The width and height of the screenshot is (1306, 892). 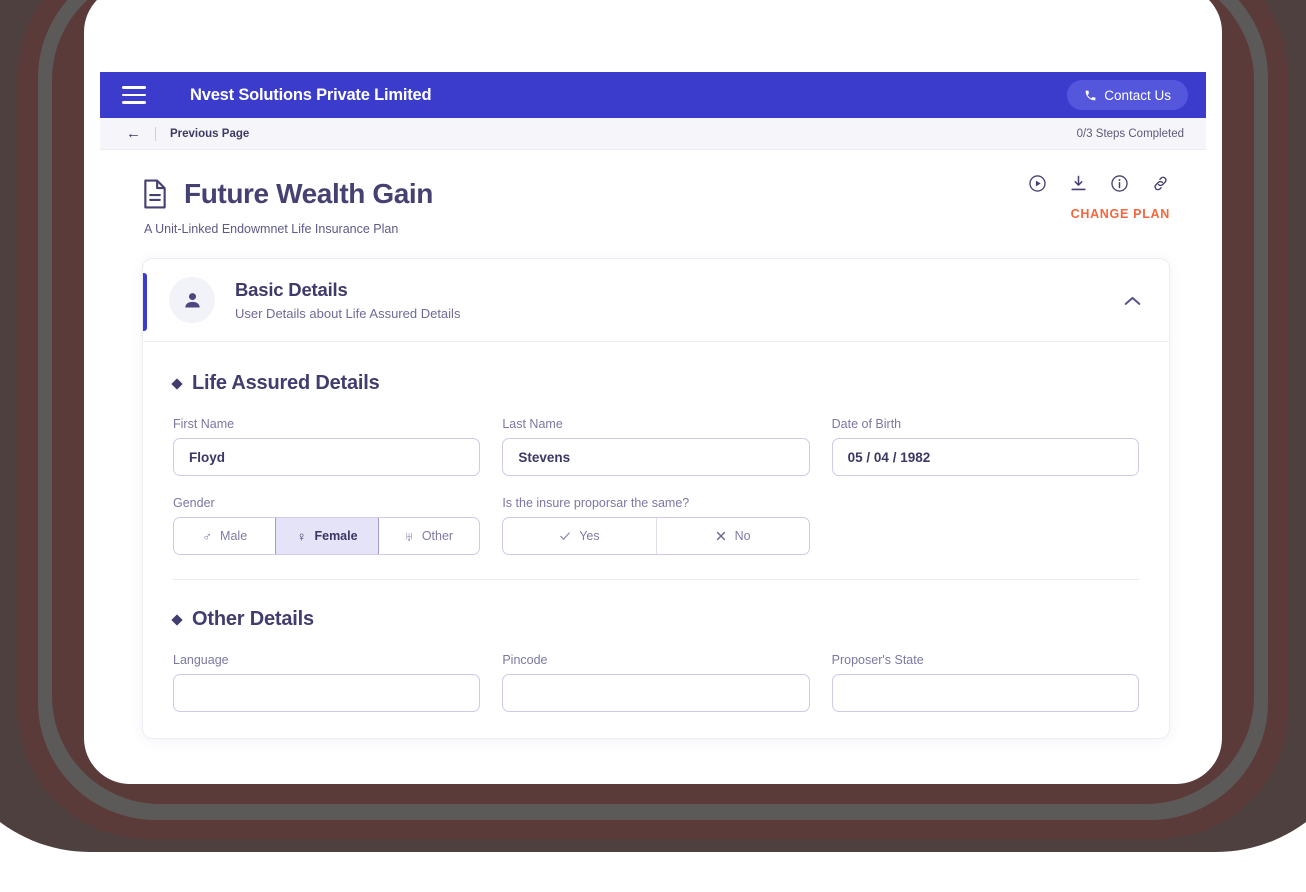 I want to click on venus-icon: ♀, so click(x=301, y=536).